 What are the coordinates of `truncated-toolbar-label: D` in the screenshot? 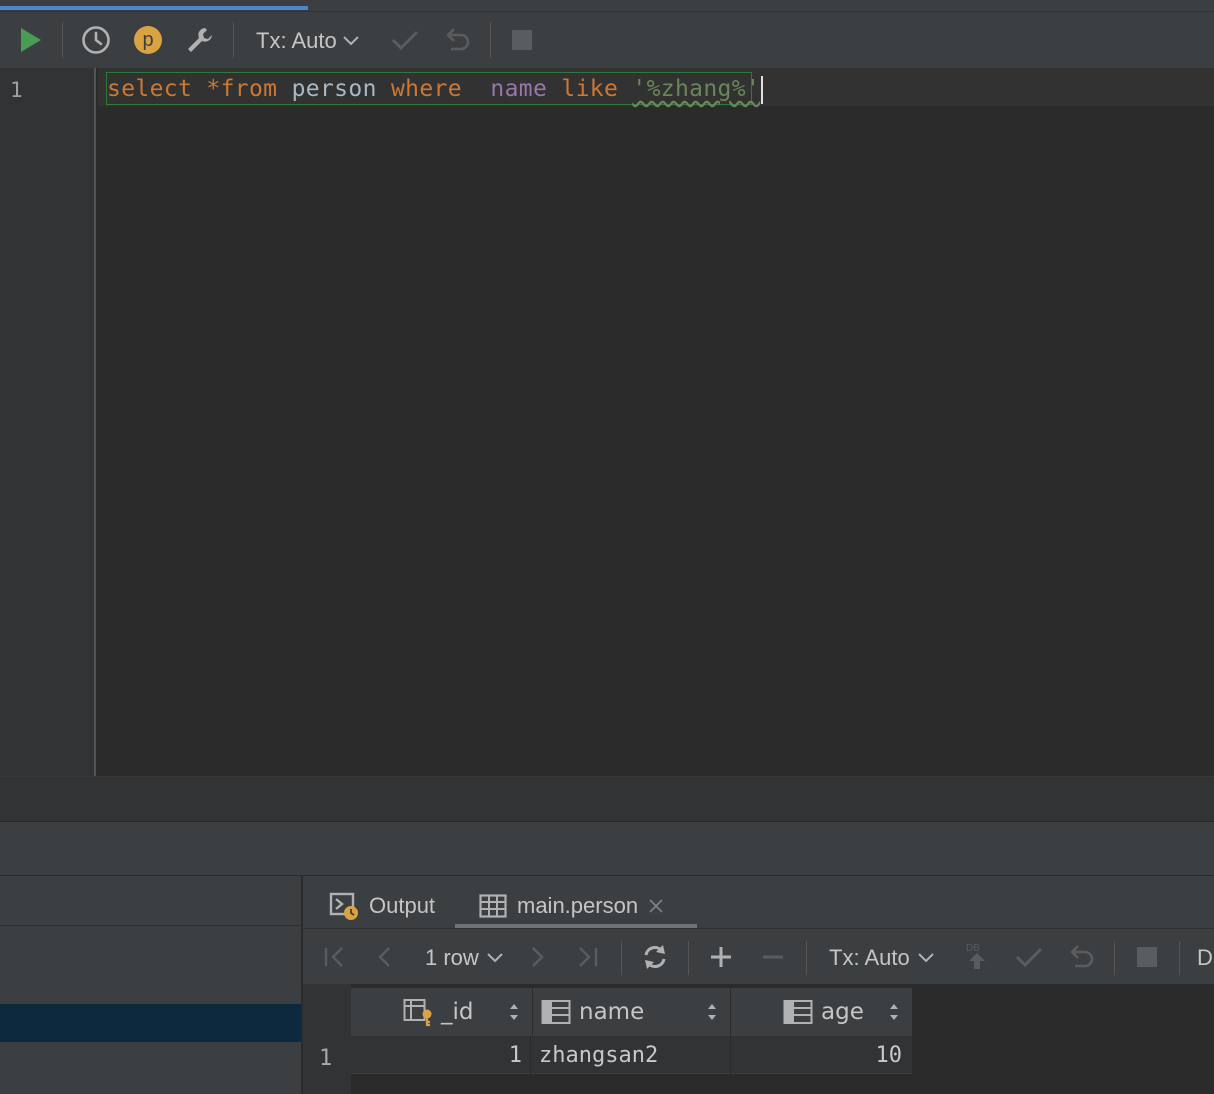 It's located at (1205, 957).